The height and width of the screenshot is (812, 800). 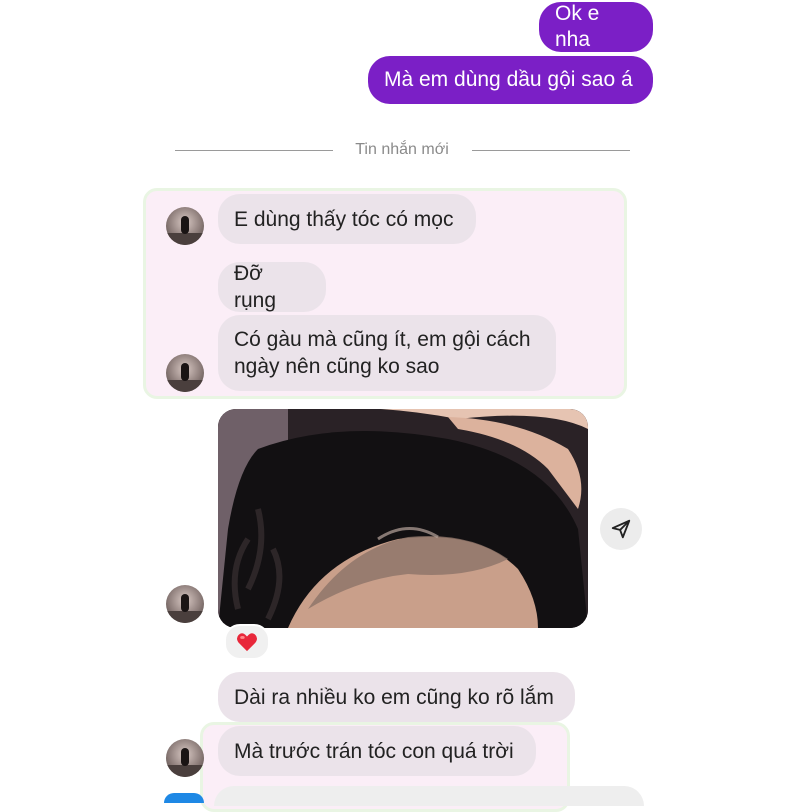 I want to click on message-text-line-1: Có gàu mà cũng ít, em gội cách, so click(x=382, y=339).